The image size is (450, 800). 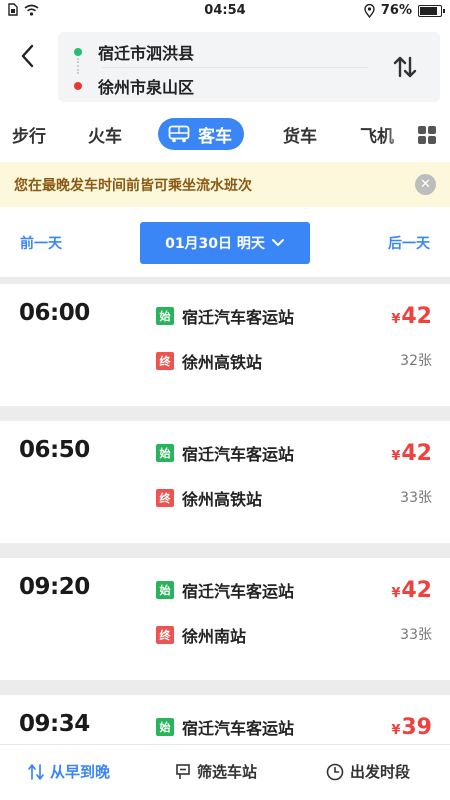 I want to click on departure-time: 06:50, so click(x=54, y=450).